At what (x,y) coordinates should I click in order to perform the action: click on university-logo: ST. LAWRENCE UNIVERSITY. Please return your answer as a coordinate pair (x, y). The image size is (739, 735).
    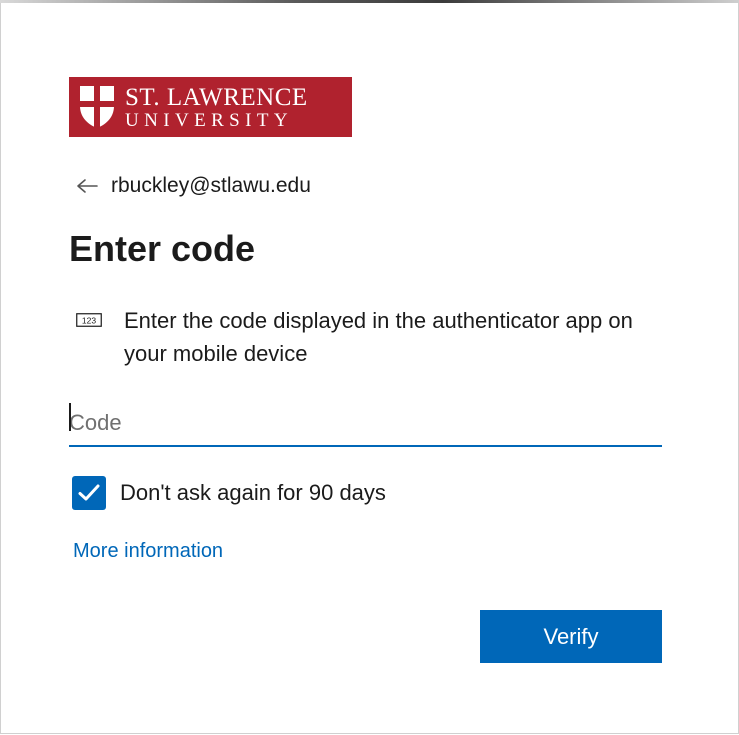
    Looking at the image, I should click on (210, 107).